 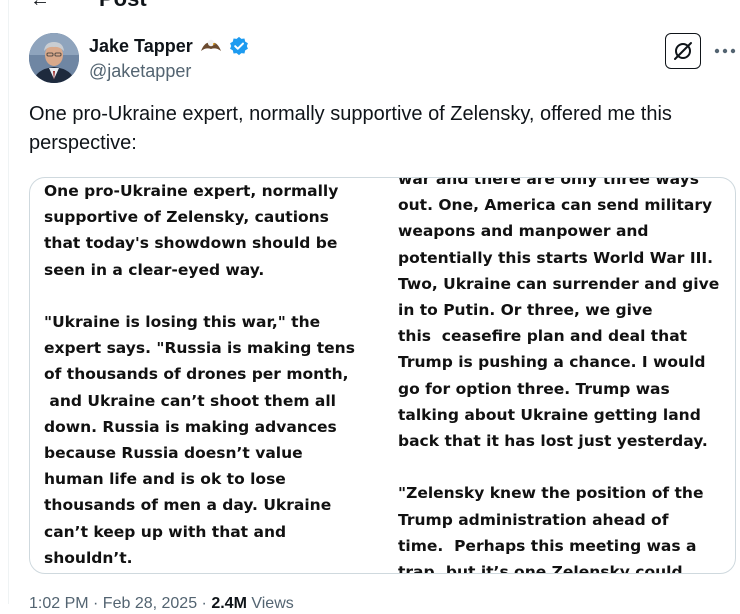 What do you see at coordinates (563, 467) in the screenshot?
I see `media-right-line` at bounding box center [563, 467].